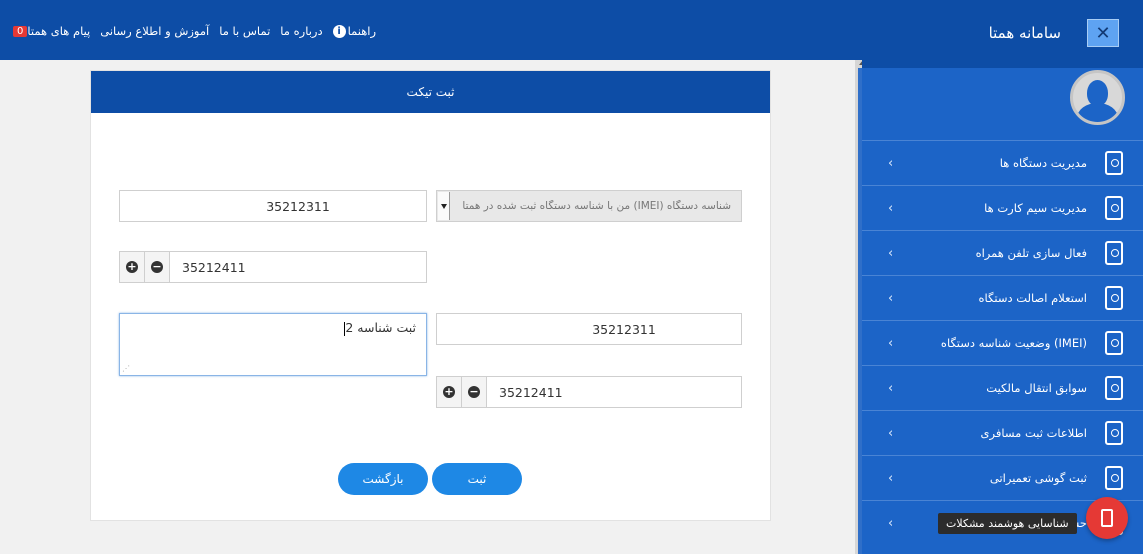  I want to click on increment-button-1: +, so click(132, 267).